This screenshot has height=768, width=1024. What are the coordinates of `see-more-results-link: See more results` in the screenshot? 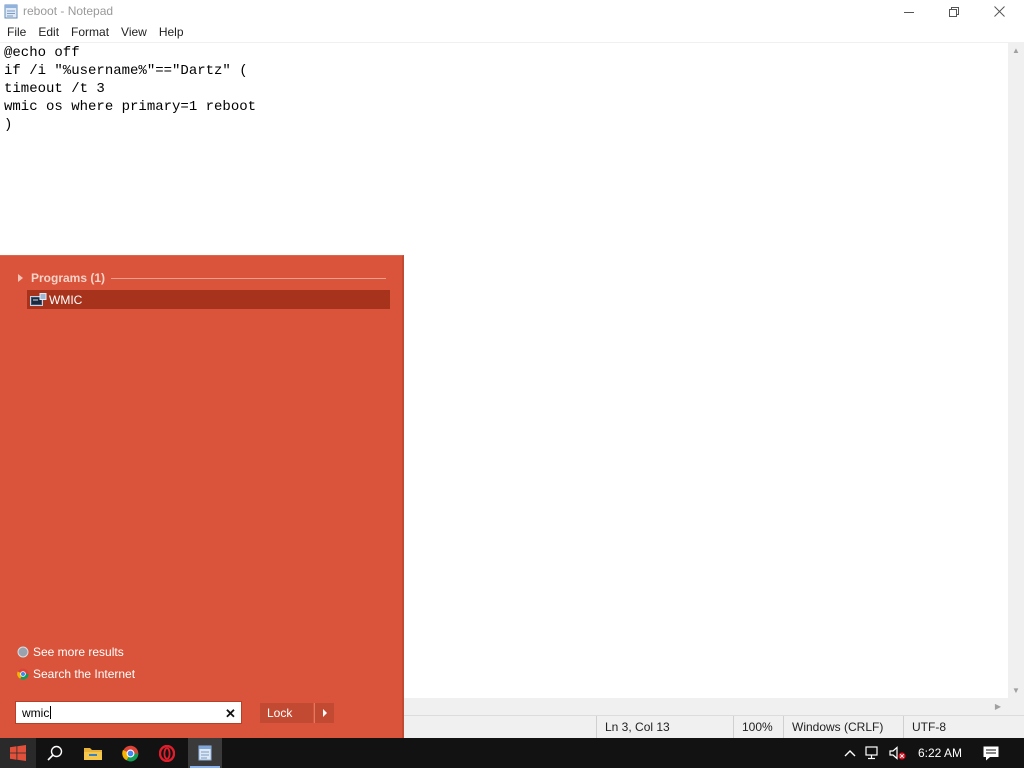 It's located at (70, 652).